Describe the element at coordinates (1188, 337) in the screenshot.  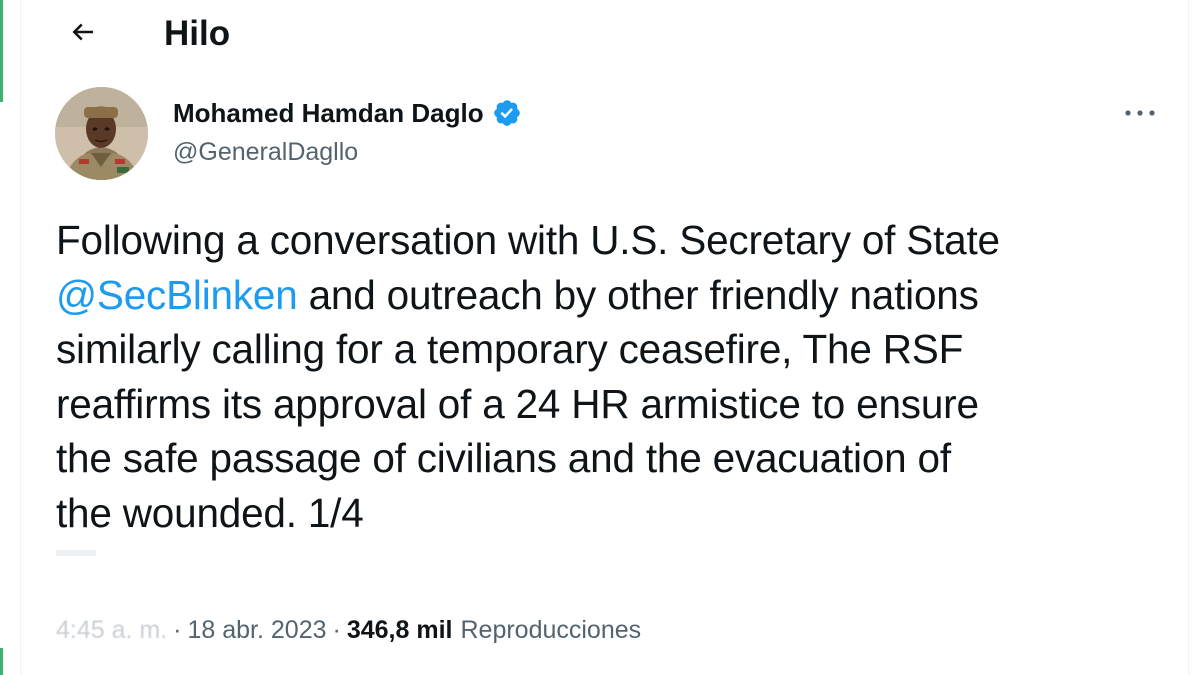
I see `column-border-right` at that location.